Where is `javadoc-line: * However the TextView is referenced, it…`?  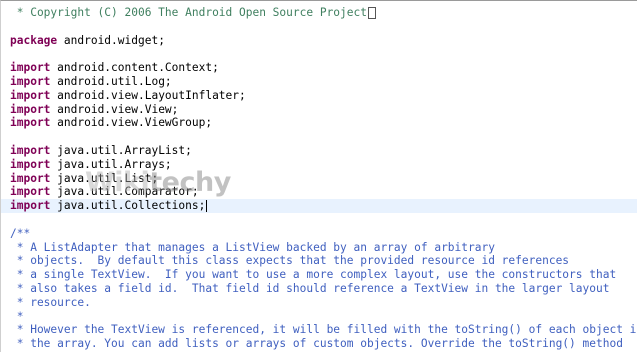 javadoc-line: * However the TextView is referenced, it… is located at coordinates (323, 330).